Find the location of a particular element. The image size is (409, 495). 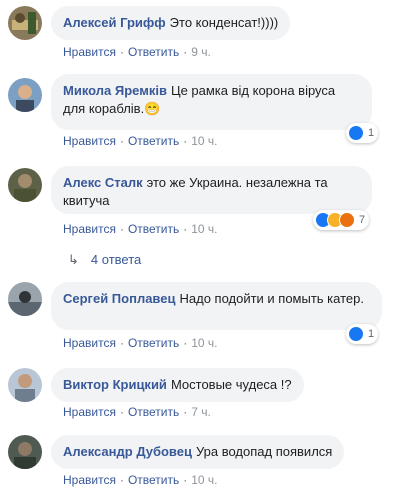

comment-bubble: Алексей Грифф Это конденсат!)))) is located at coordinates (171, 23).